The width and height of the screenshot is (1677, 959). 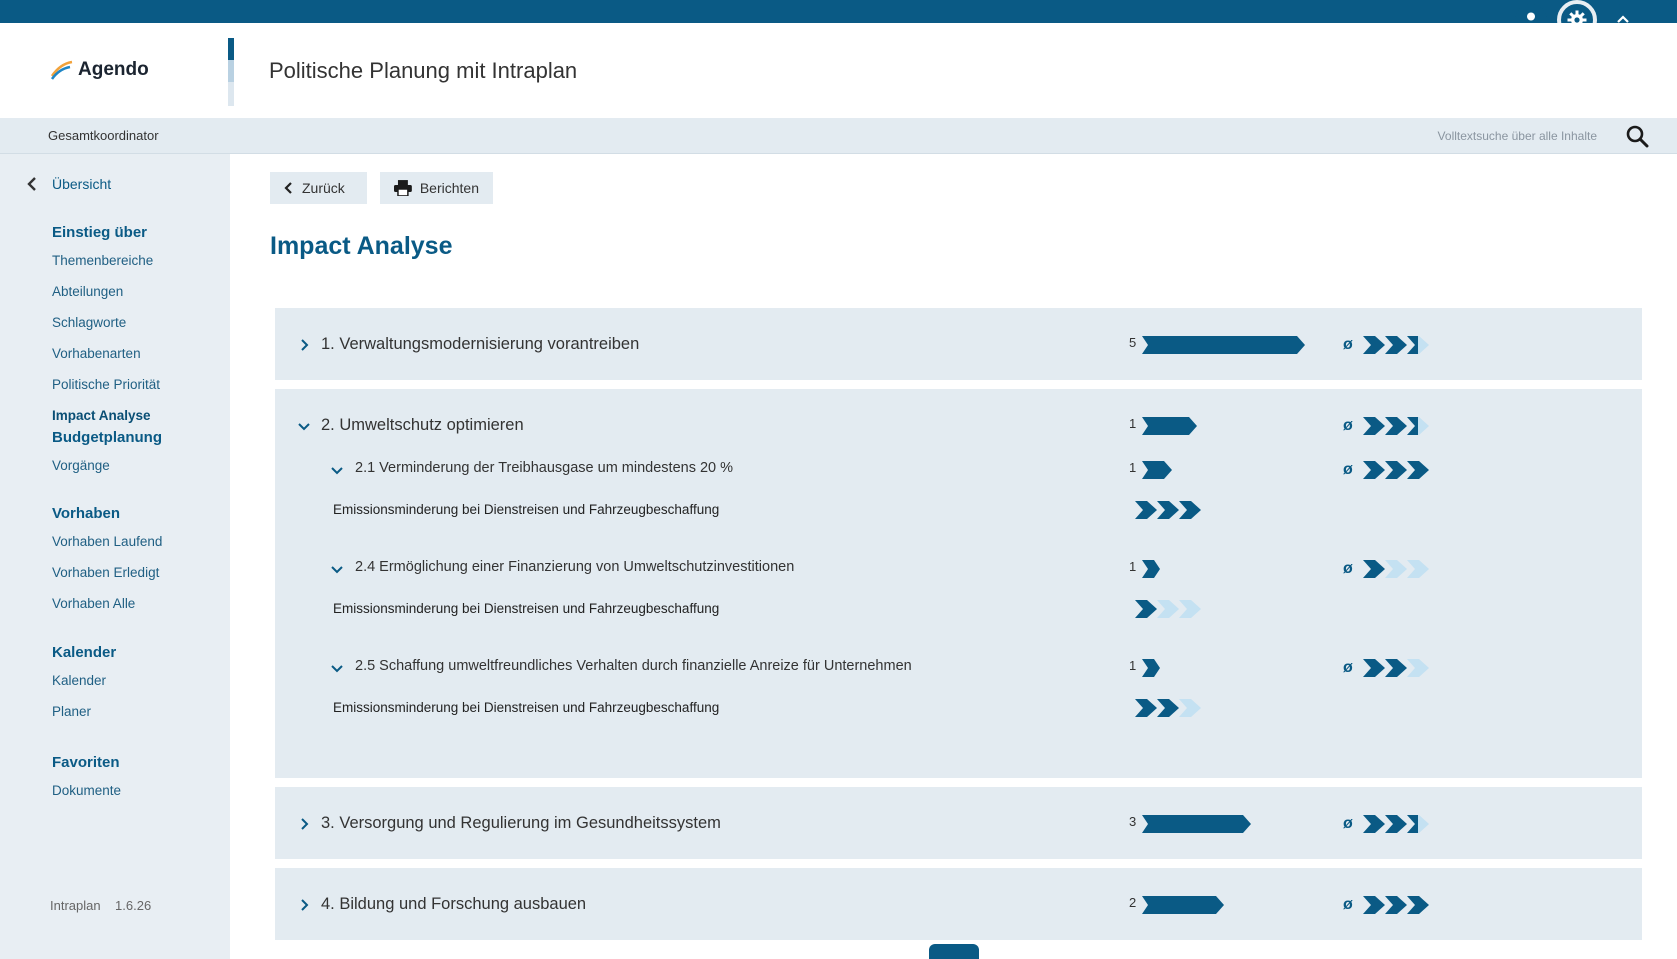 What do you see at coordinates (101, 905) in the screenshot?
I see `app-version: Intraplan 1.6.26` at bounding box center [101, 905].